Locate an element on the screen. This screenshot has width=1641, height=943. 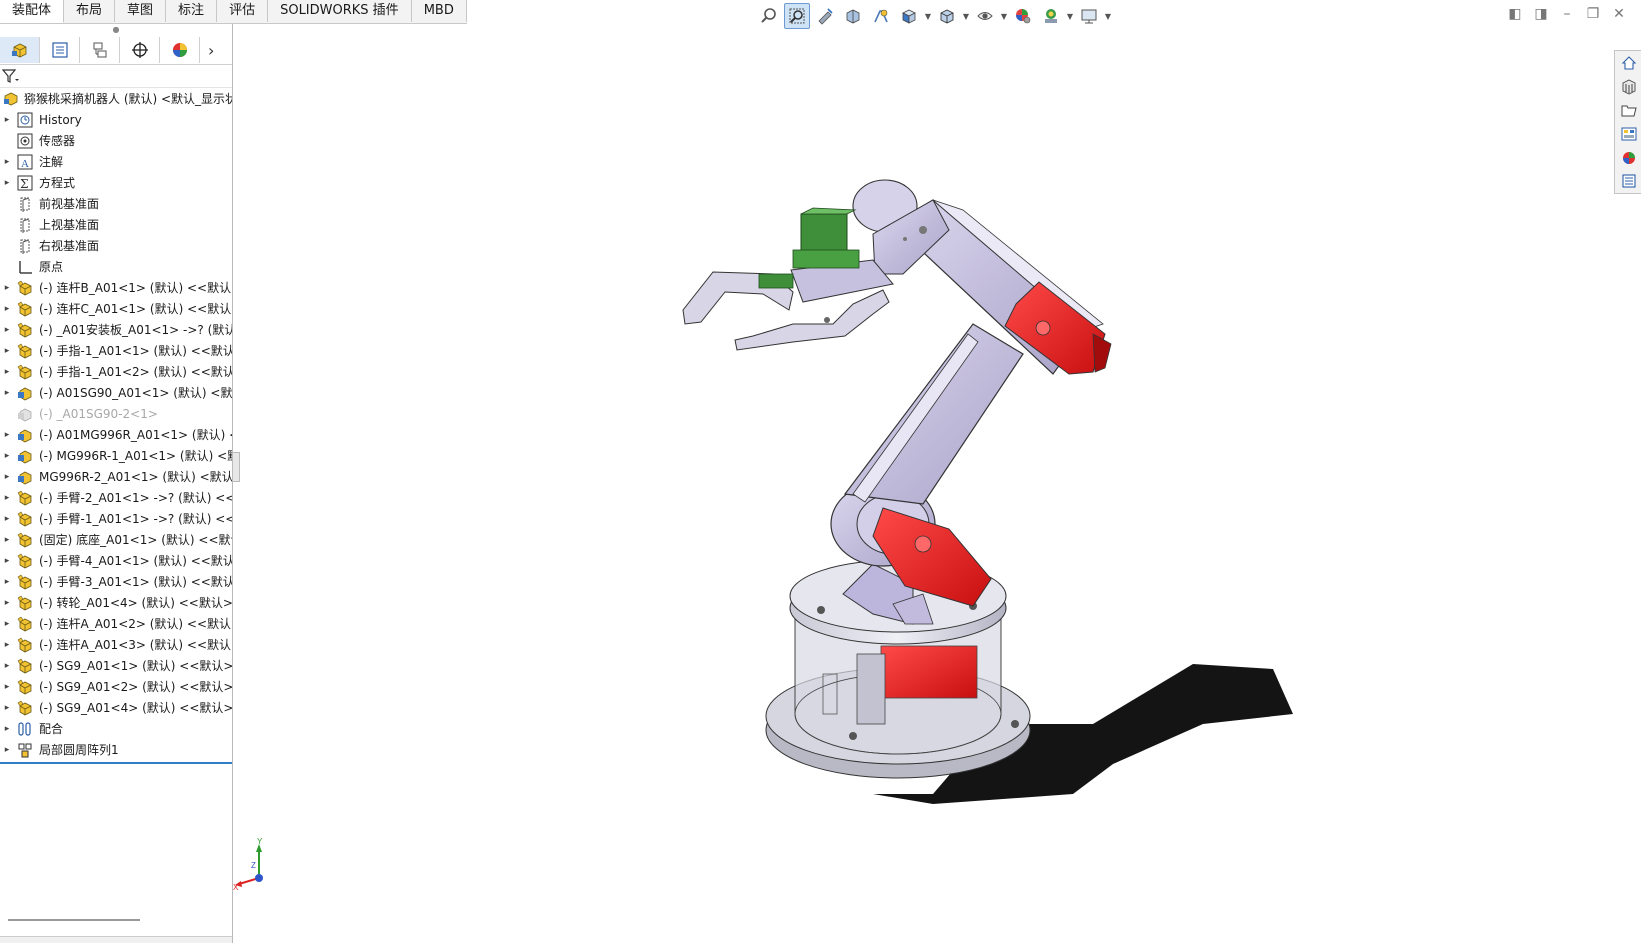
tree-item: 前视基准面 is located at coordinates (116, 203).